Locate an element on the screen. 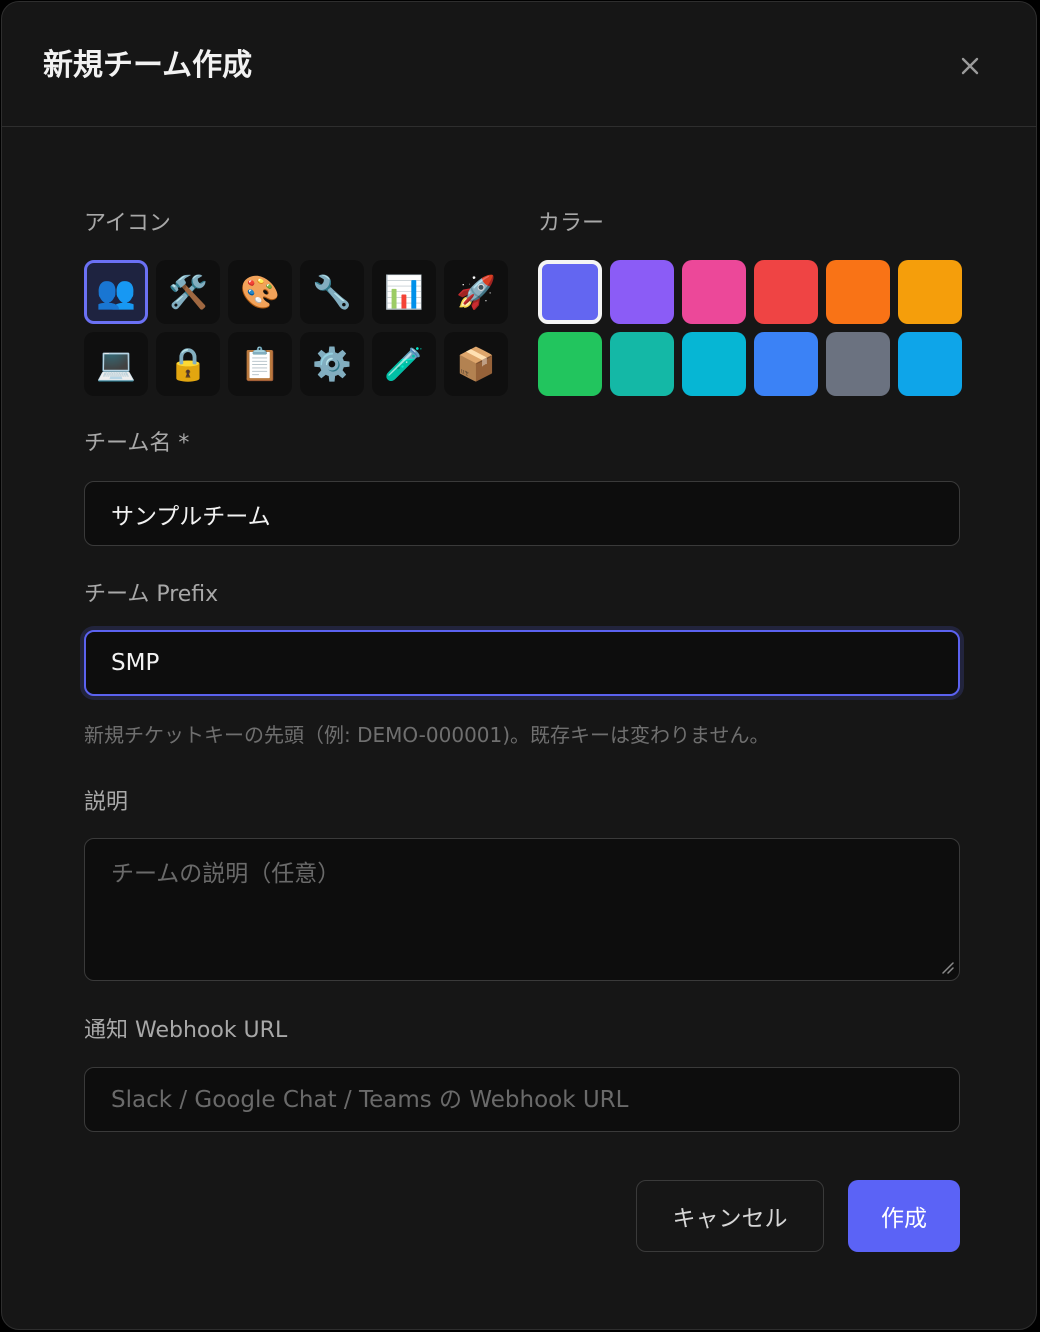 The width and height of the screenshot is (1040, 1332). wrench-icon: 🔧 is located at coordinates (332, 292).